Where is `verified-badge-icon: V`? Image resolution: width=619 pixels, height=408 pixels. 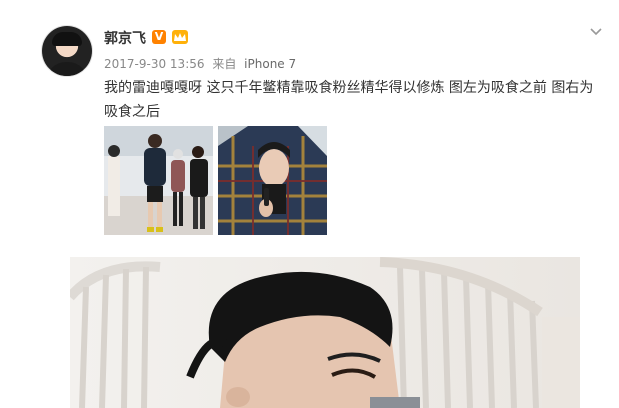 verified-badge-icon: V is located at coordinates (159, 37).